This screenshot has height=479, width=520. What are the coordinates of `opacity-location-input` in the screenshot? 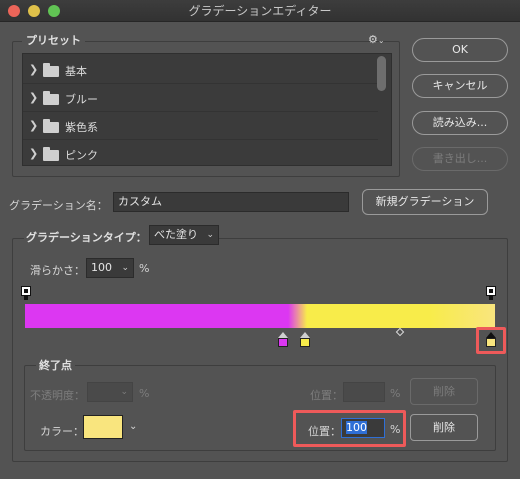 It's located at (364, 392).